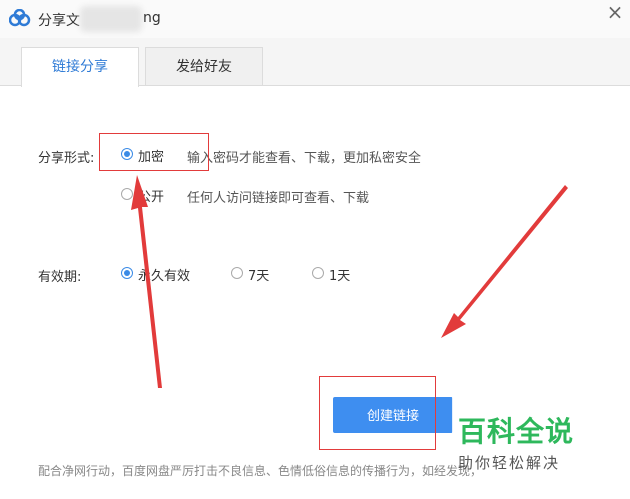 This screenshot has width=630, height=499. I want to click on annotation-arrow-down-left, so click(504, 261).